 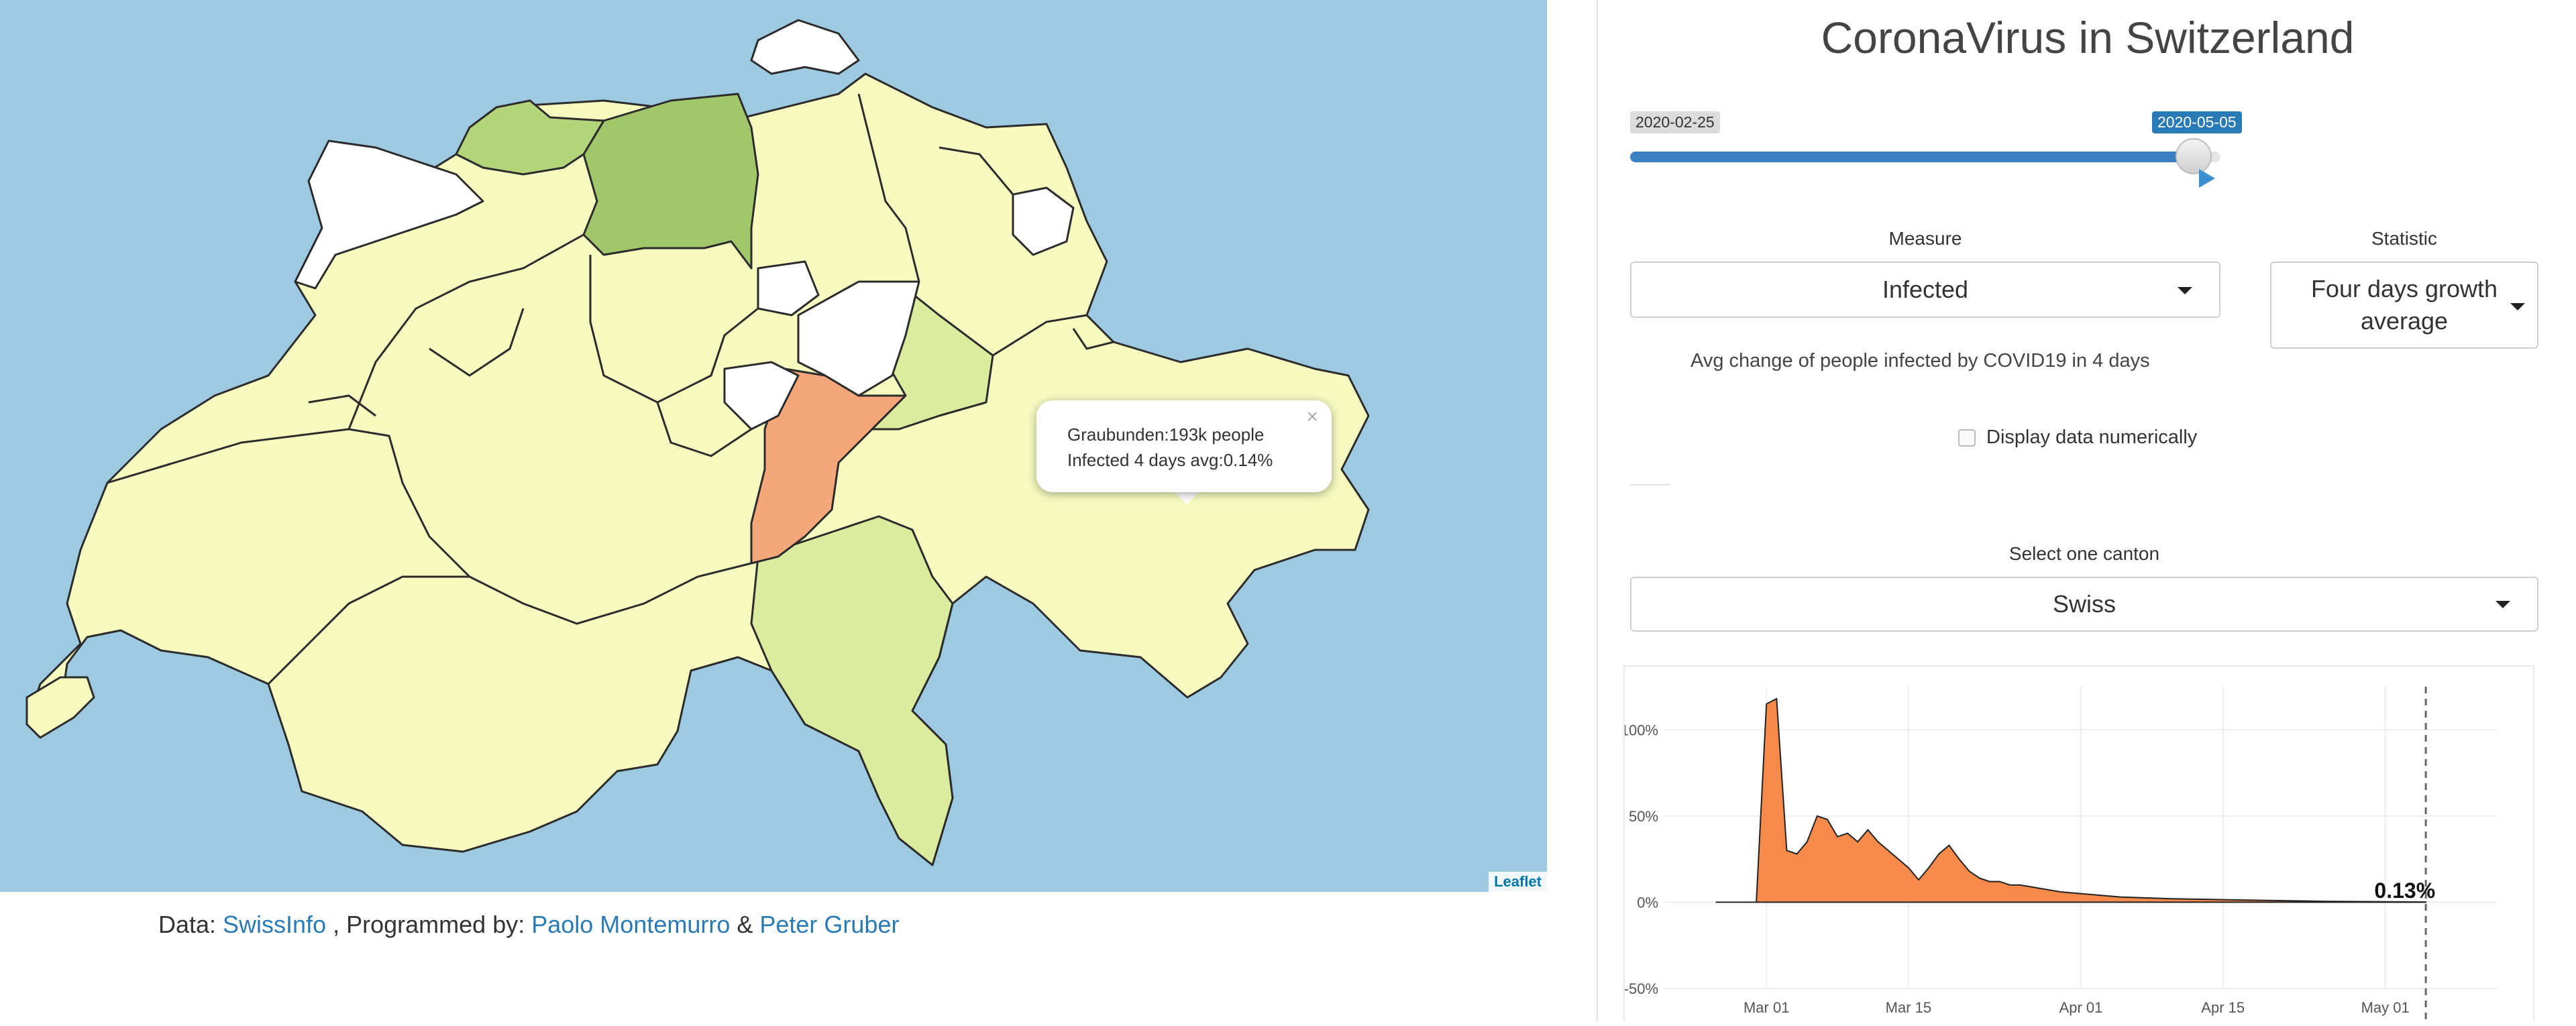 I want to click on popup-line-population: Graubunden:193k people, so click(x=1166, y=434).